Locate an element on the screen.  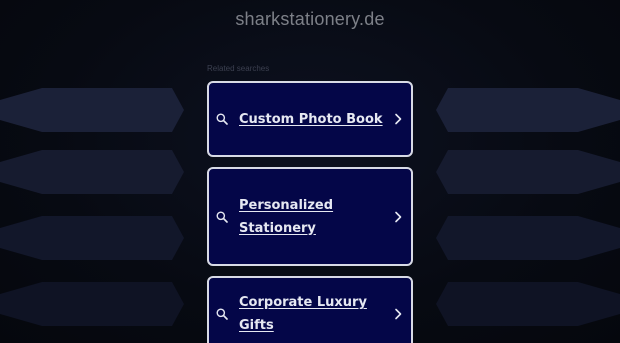
related-link-label: Custom Photo Book is located at coordinates (311, 119).